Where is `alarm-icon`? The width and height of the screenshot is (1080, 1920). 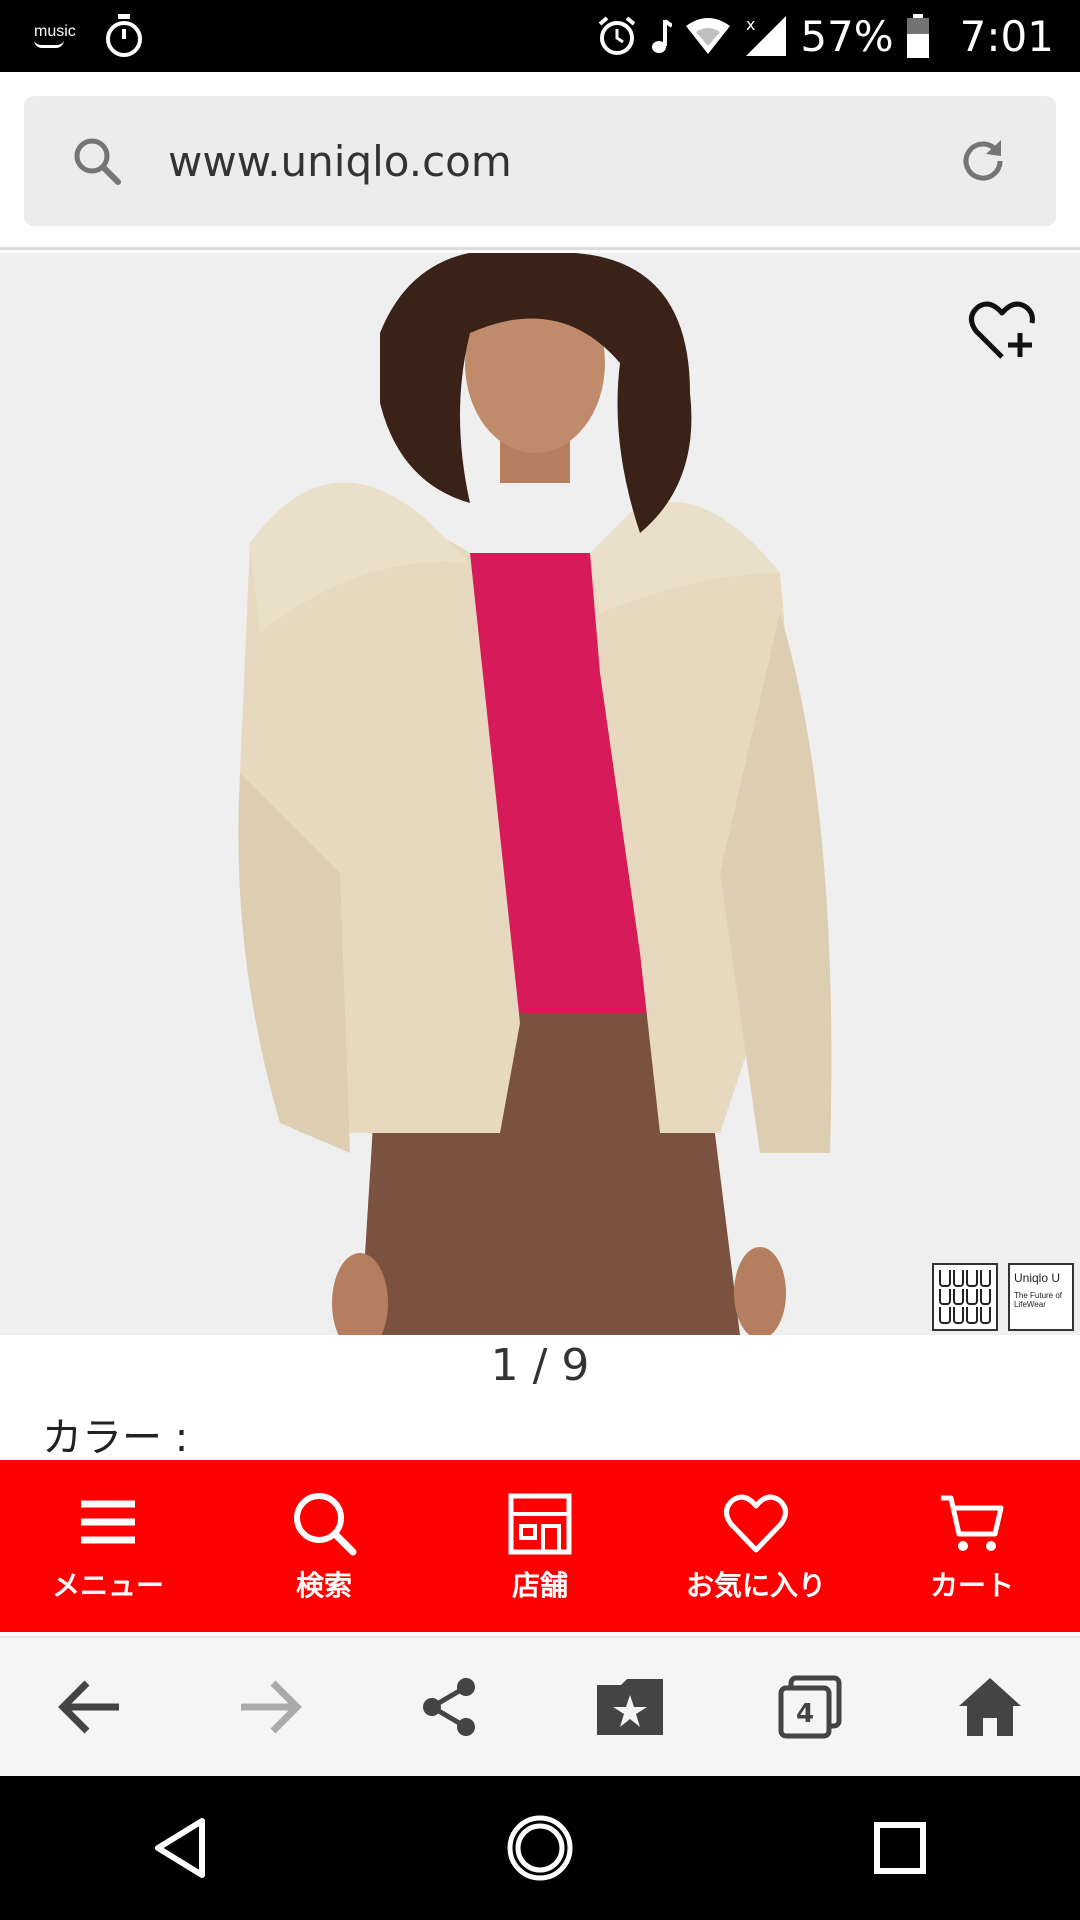
alarm-icon is located at coordinates (617, 35).